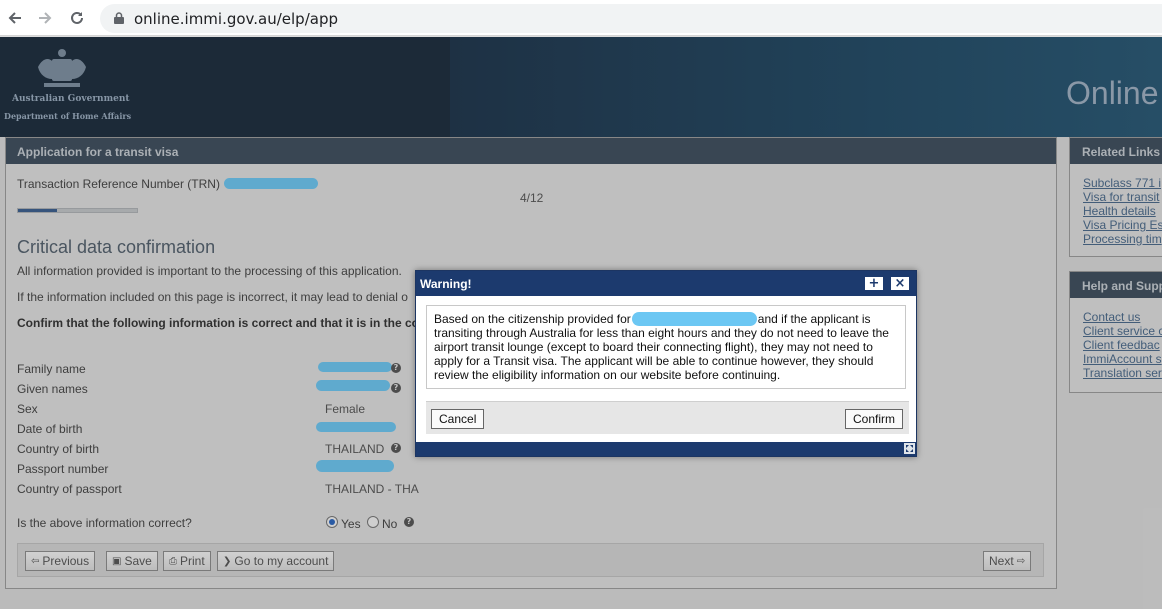 This screenshot has width=1162, height=609. I want to click on department-name: Department of Home Affairs, so click(68, 116).